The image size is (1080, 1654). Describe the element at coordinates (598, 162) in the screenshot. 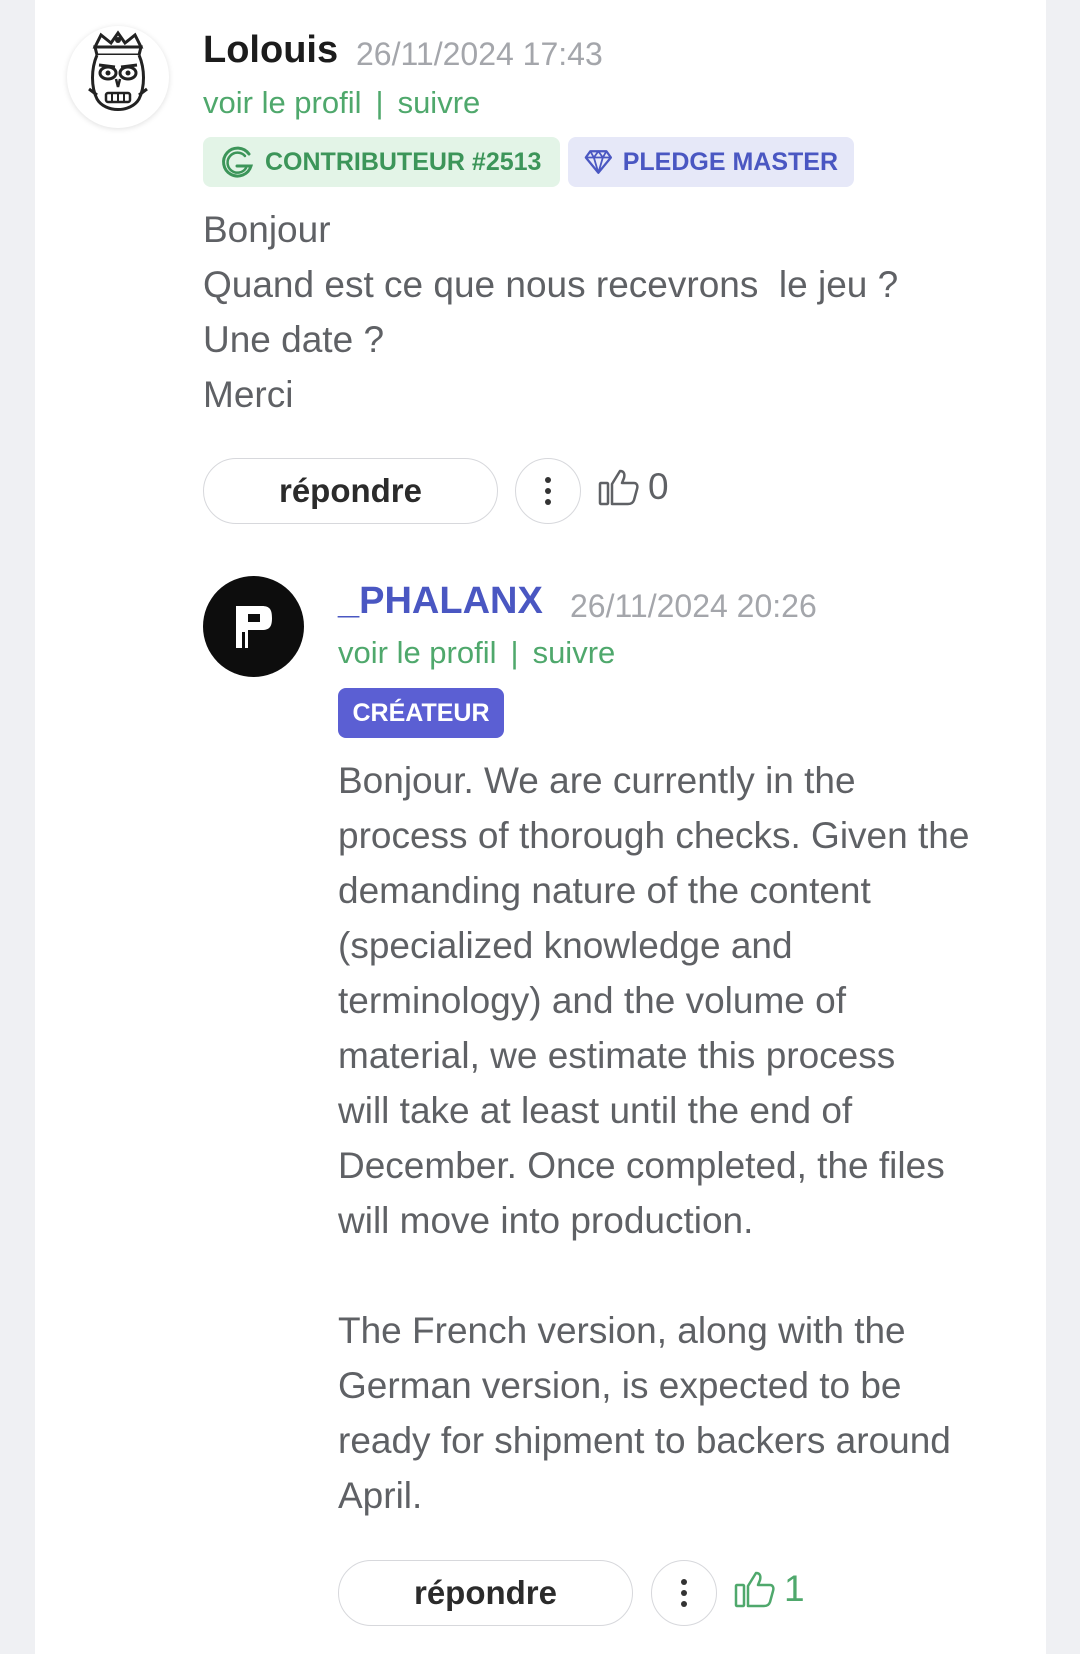

I see `diamond-icon` at that location.